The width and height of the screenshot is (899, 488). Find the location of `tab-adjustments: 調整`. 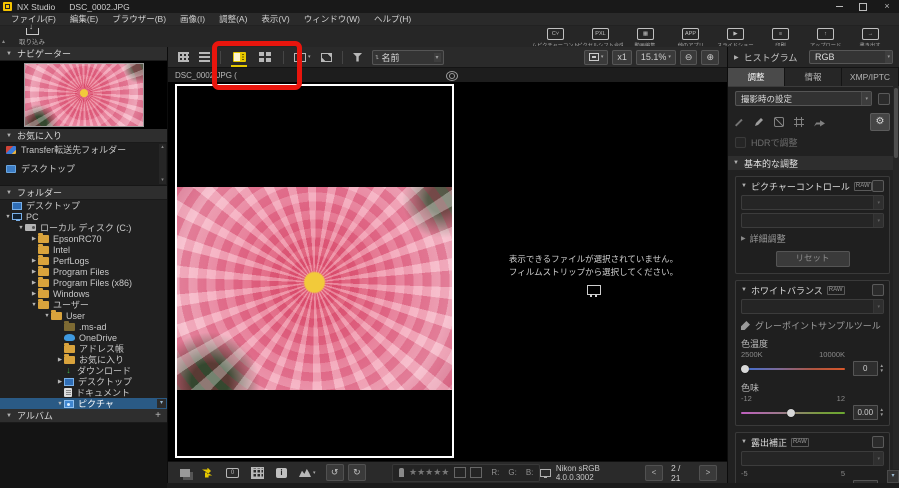

tab-adjustments: 調整 is located at coordinates (756, 77).